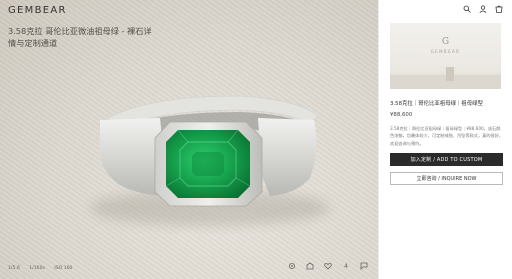  Describe the element at coordinates (310, 266) in the screenshot. I see `share-icon` at that location.